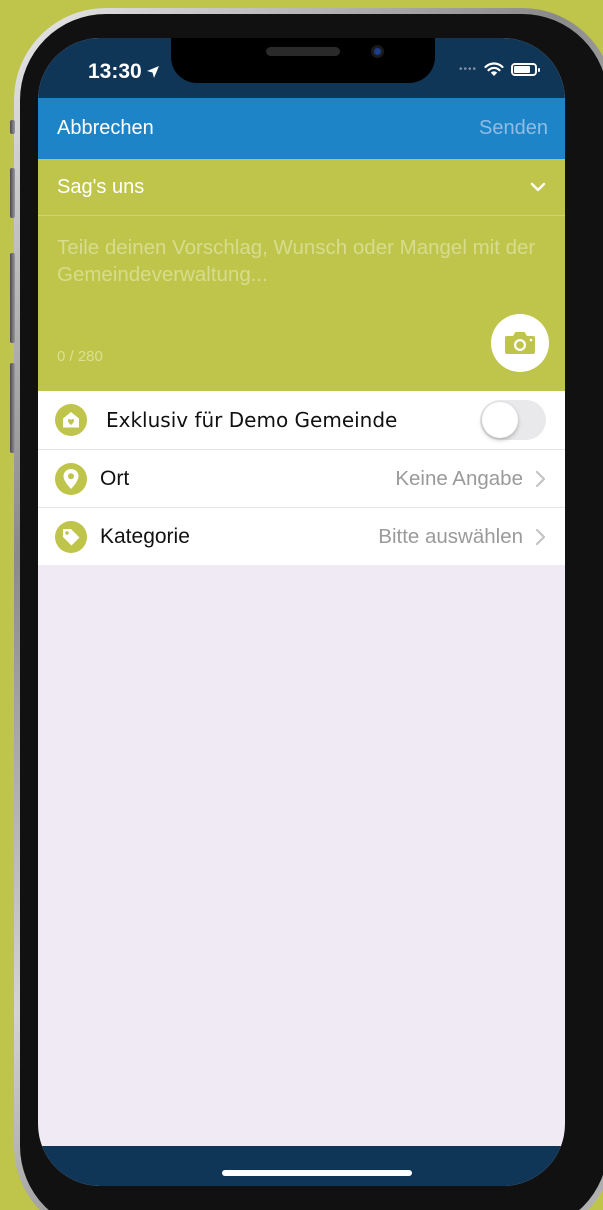 Image resolution: width=603 pixels, height=1210 pixels. I want to click on status-bar: 13:30 ••••, so click(301, 68).